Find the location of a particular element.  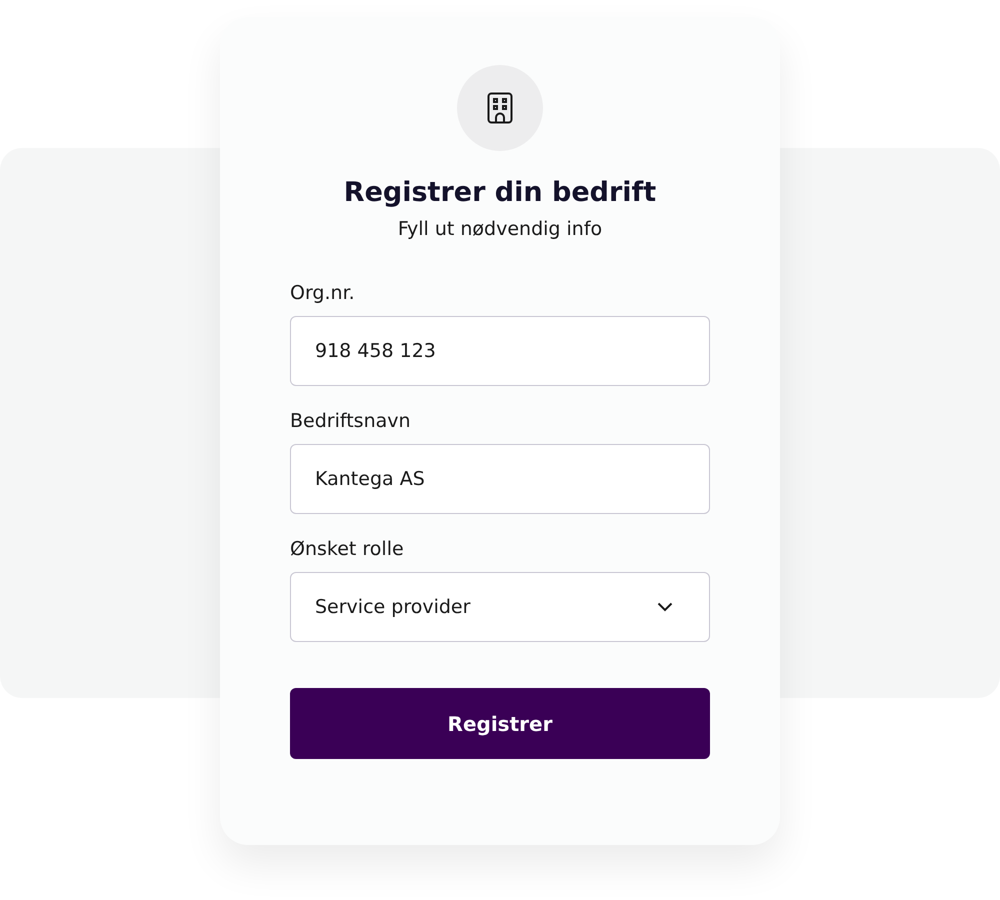

building-icon is located at coordinates (500, 108).